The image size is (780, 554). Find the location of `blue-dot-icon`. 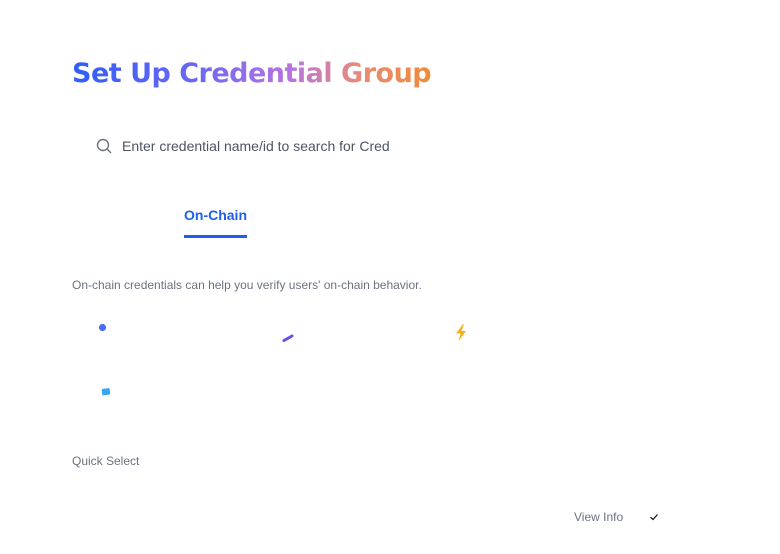

blue-dot-icon is located at coordinates (102, 327).